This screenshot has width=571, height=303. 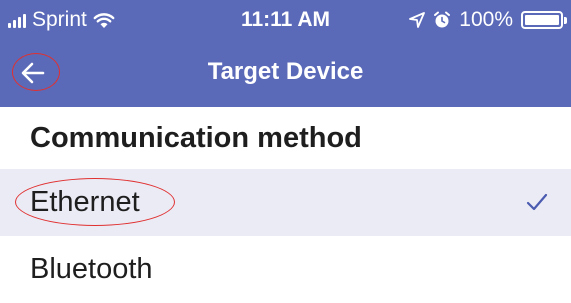 What do you see at coordinates (91, 269) in the screenshot?
I see `option-label: Bluetooth` at bounding box center [91, 269].